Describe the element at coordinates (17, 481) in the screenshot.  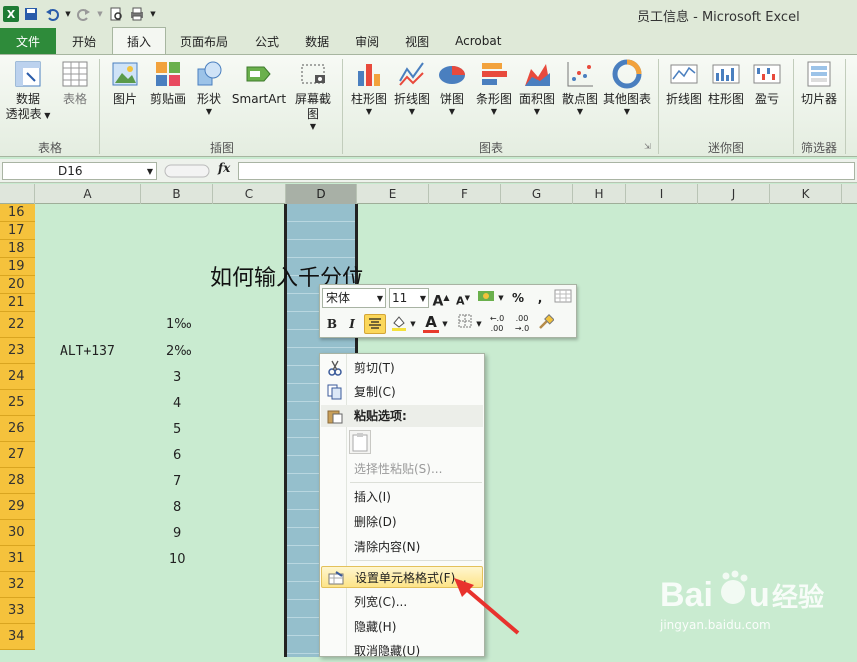
I see `row-header: 28` at that location.